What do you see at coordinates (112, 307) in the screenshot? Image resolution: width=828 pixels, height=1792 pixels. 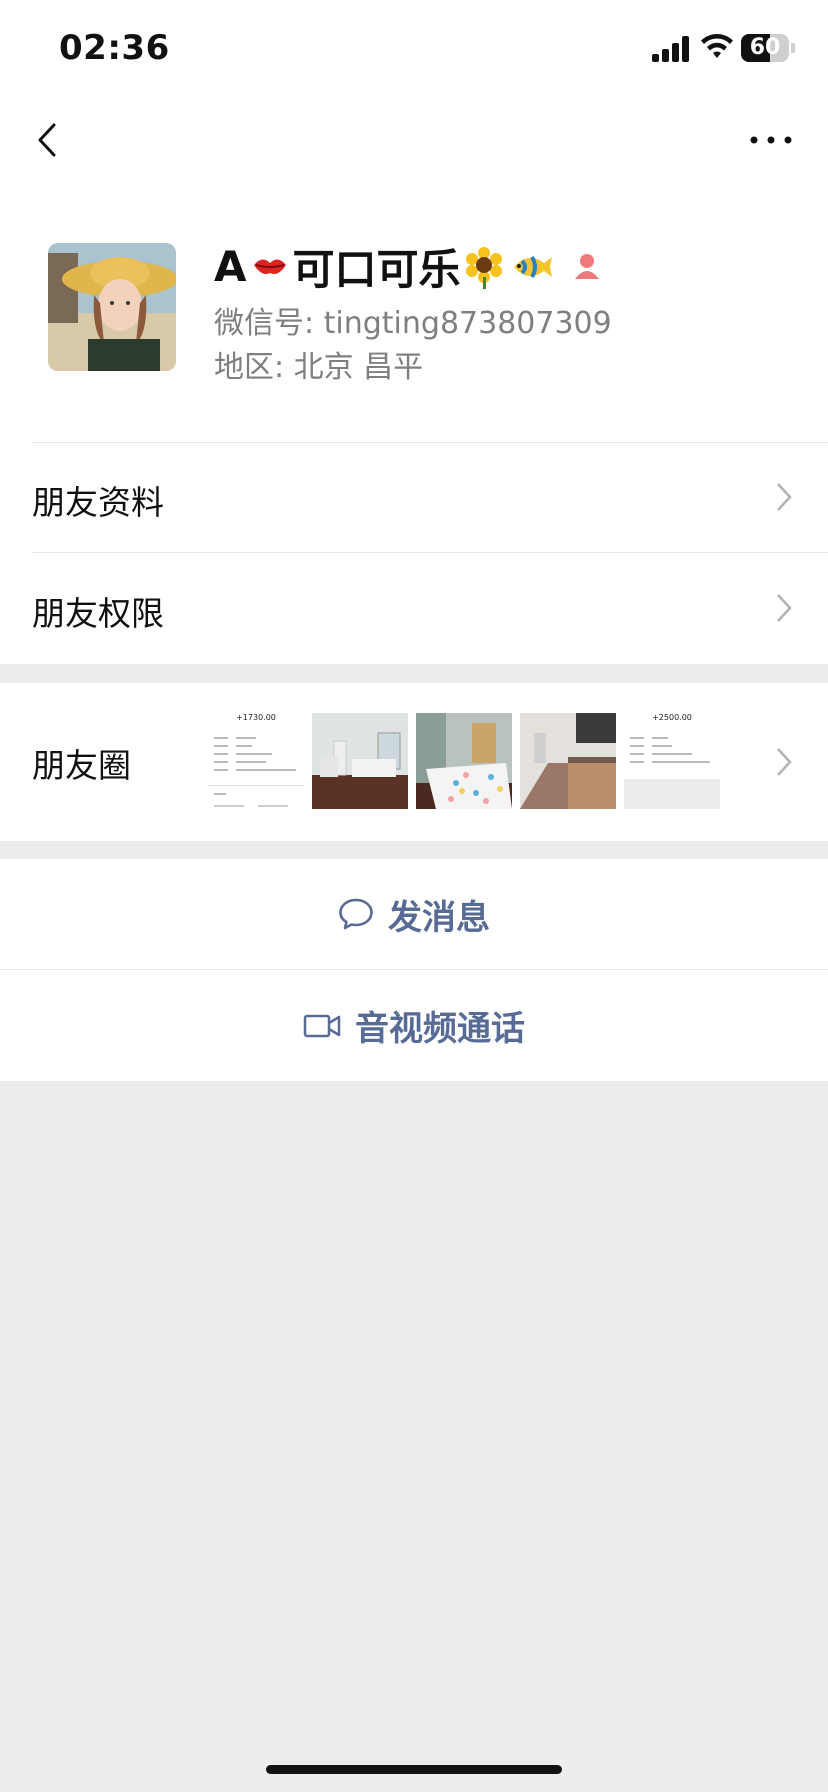 I see `avatar` at bounding box center [112, 307].